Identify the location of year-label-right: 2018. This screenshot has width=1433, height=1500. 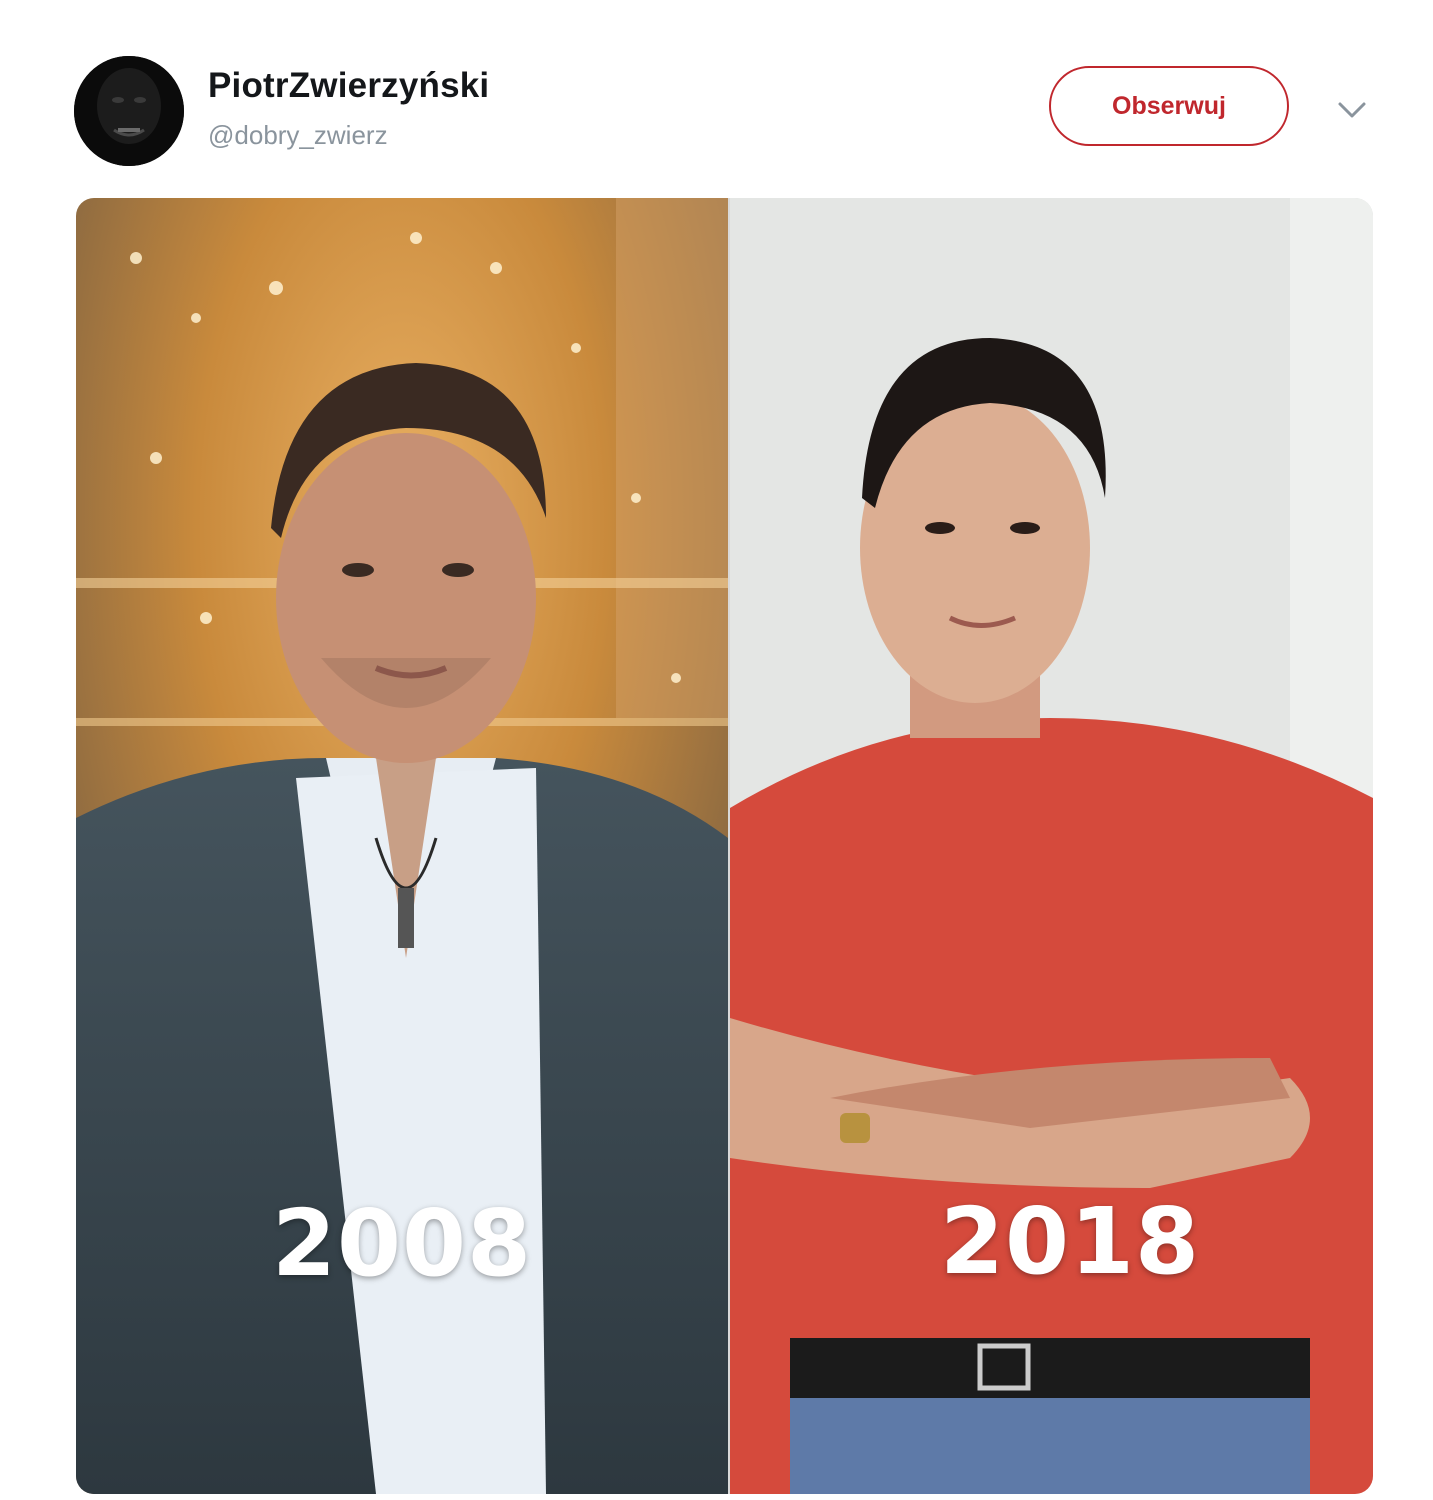
(1070, 1241).